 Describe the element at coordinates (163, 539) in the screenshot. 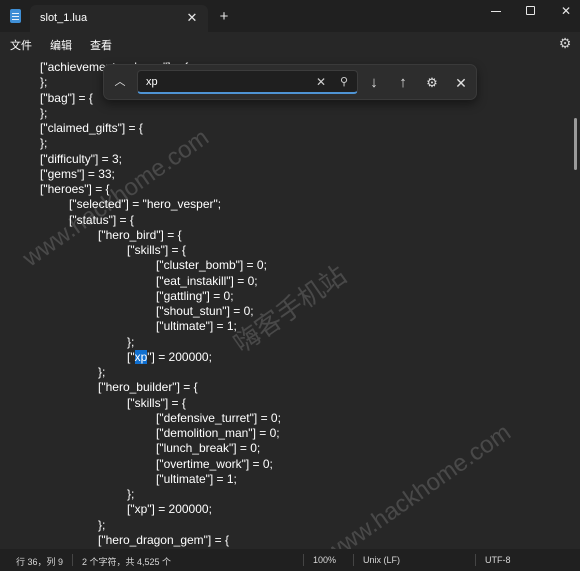

I see `code-line: ["hero_dragon_gem"] = {` at that location.